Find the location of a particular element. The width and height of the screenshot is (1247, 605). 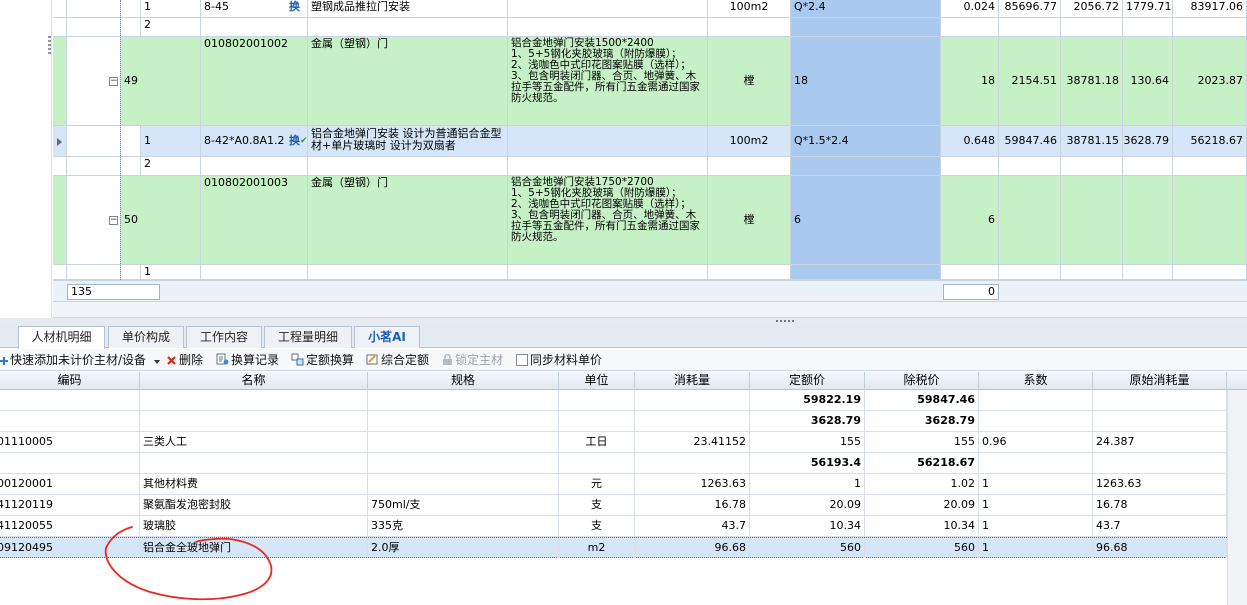

cell-tax: 59847.46 is located at coordinates (922, 400).